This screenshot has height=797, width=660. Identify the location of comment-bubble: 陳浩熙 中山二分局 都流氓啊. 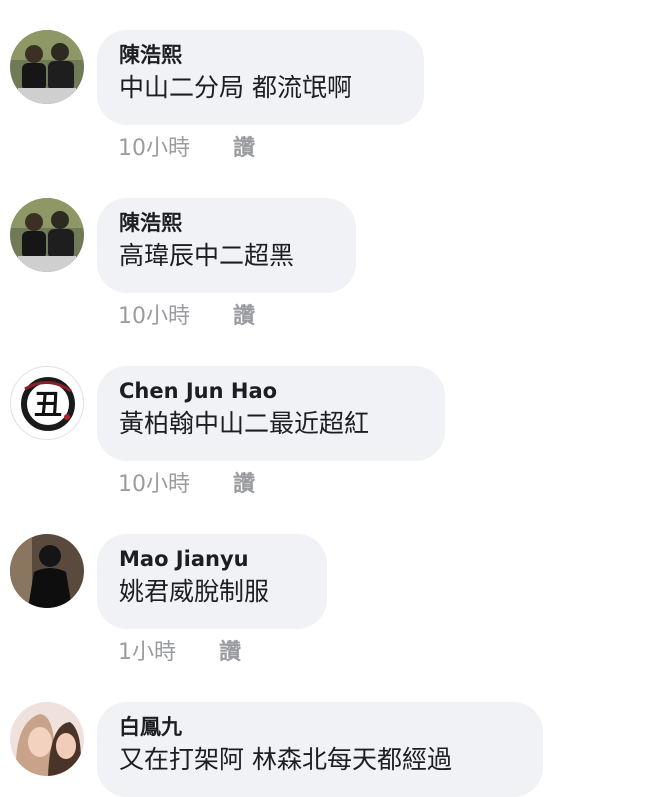
(260, 77).